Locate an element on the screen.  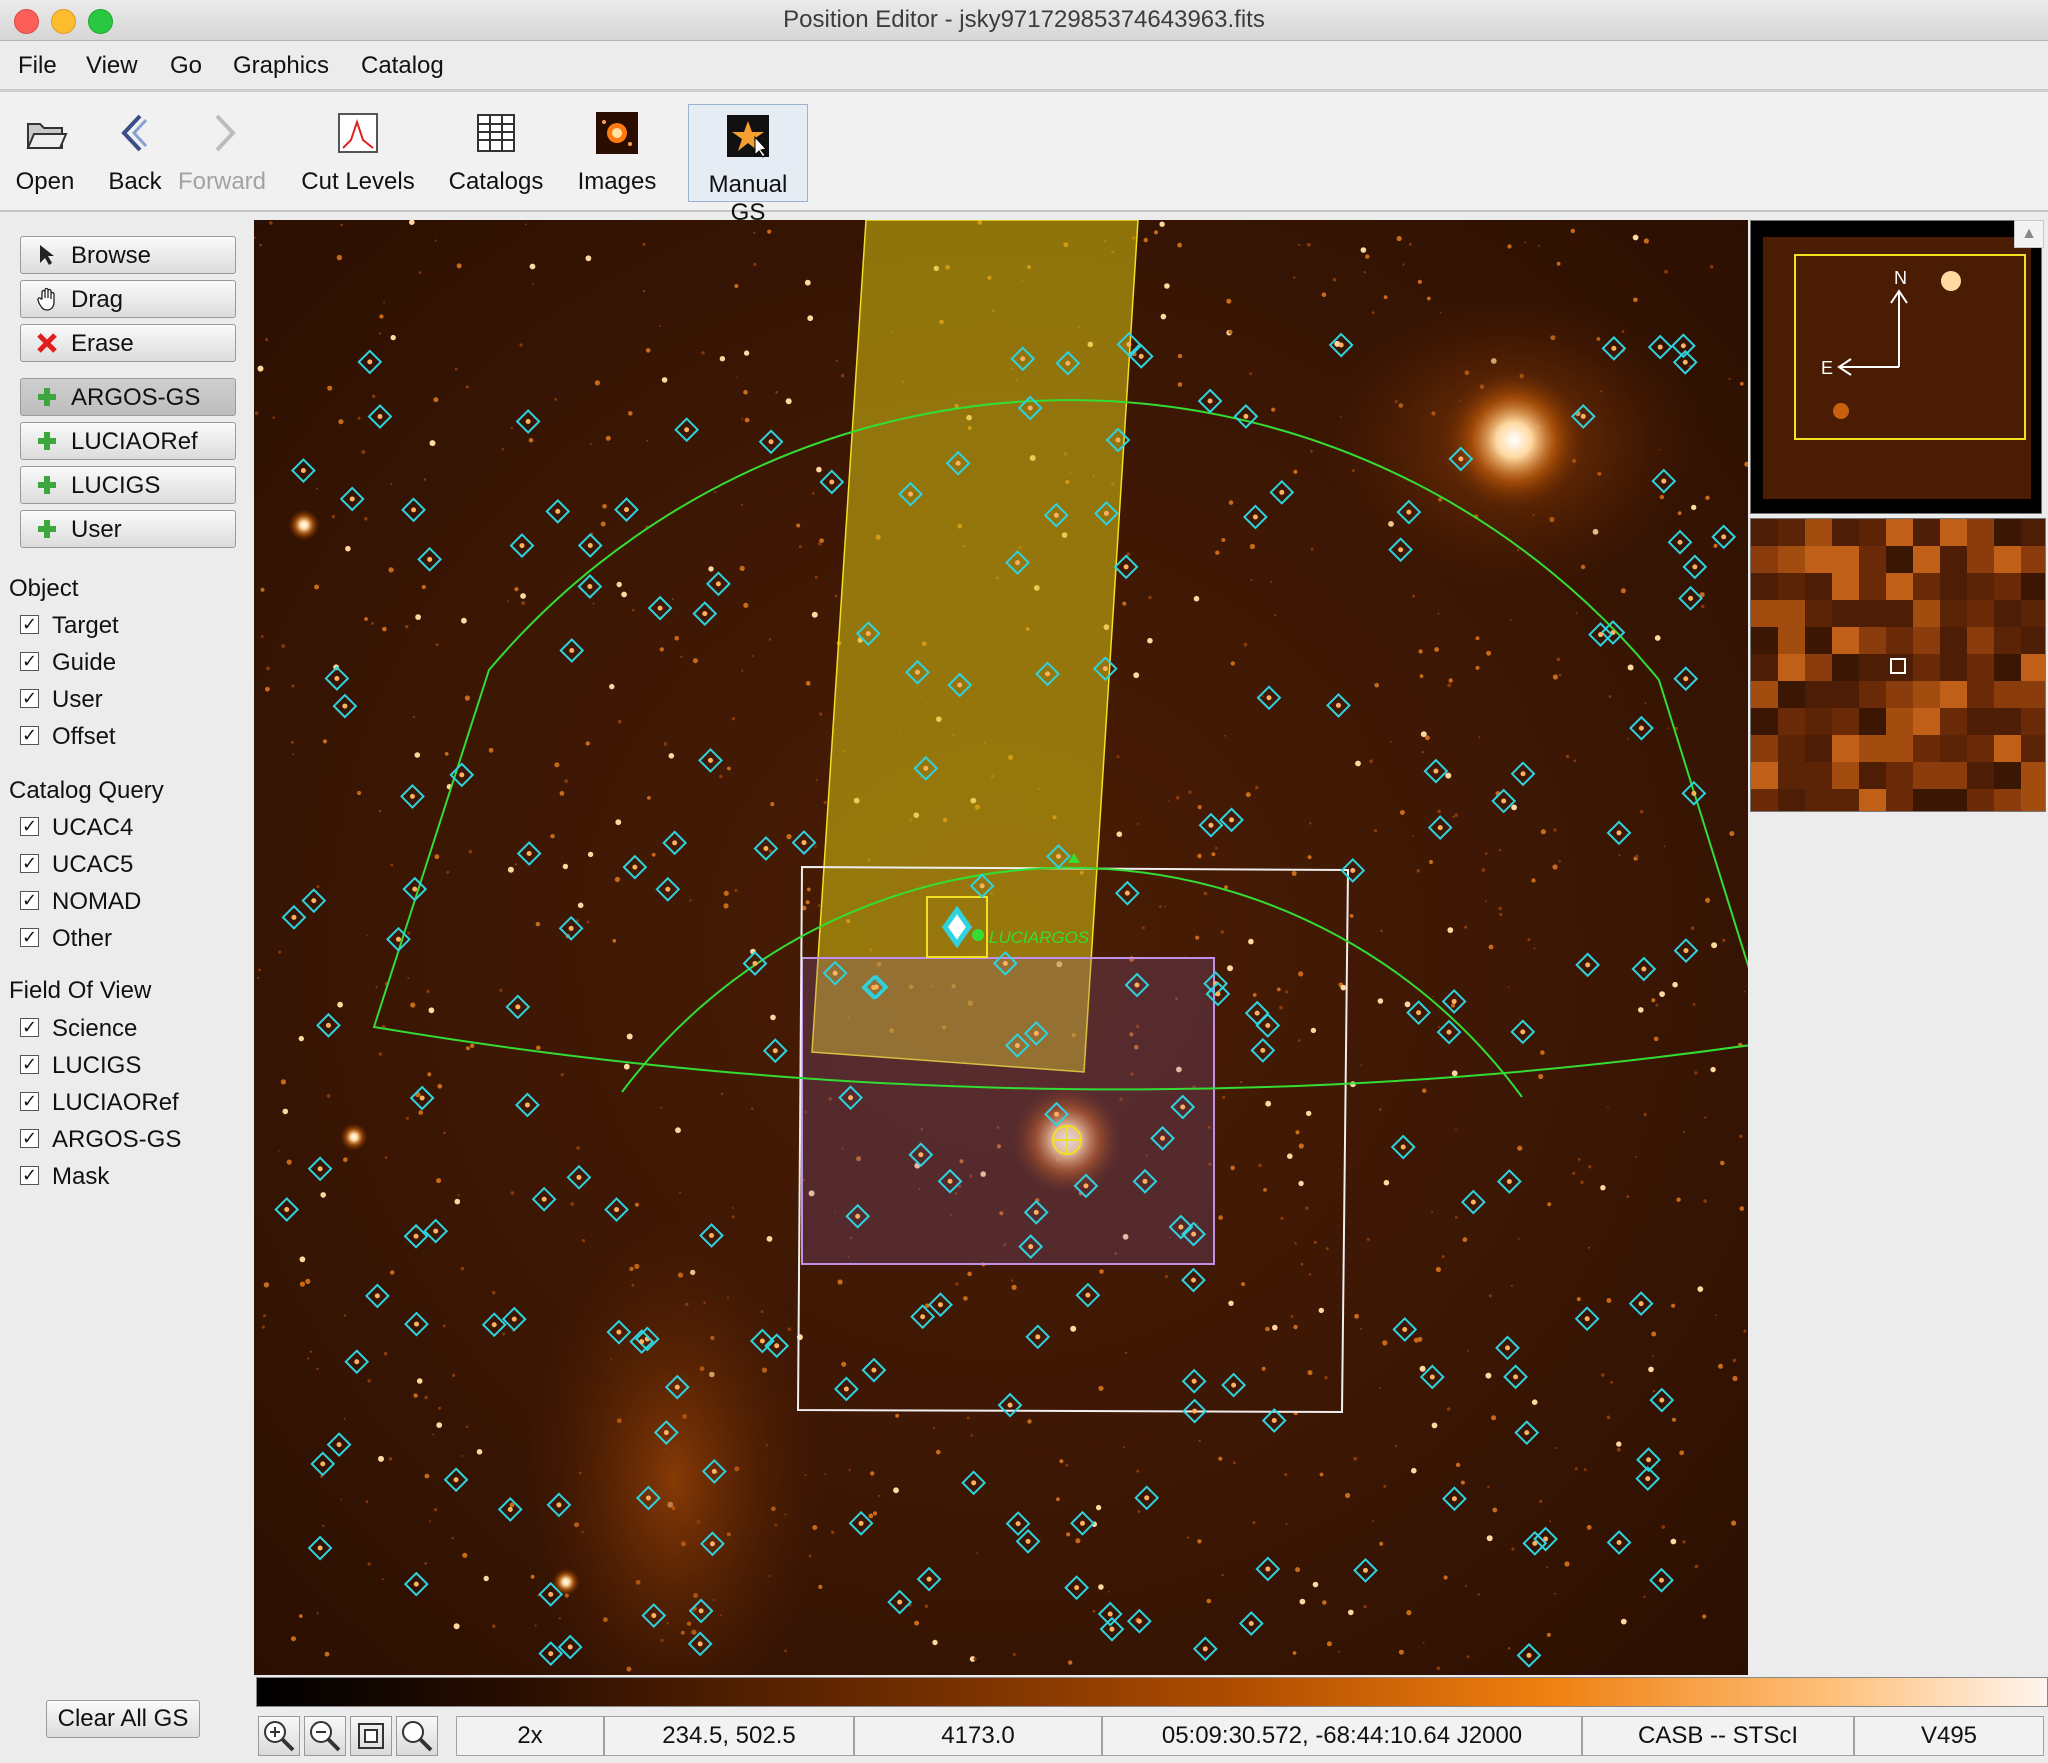
catalogs-button: Catalogs is located at coordinates (496, 152).